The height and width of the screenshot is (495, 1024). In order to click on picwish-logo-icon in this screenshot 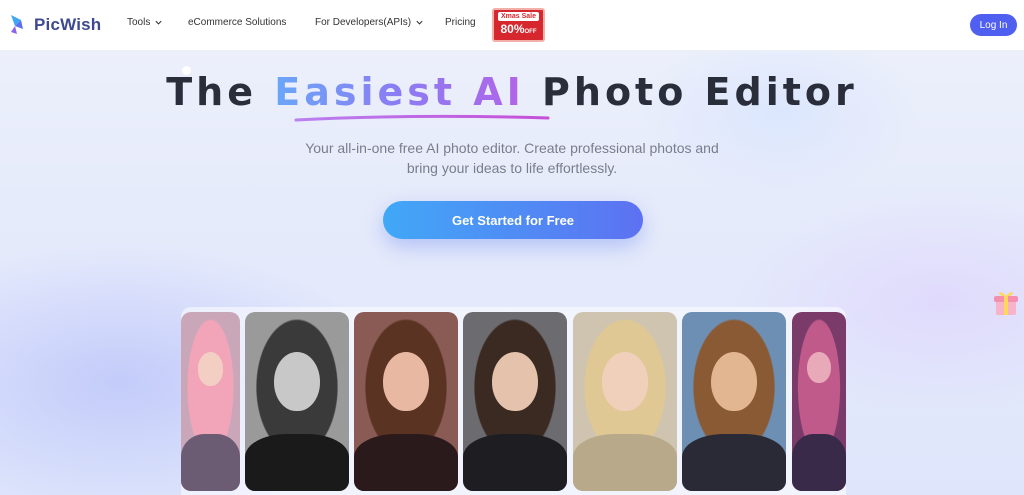, I will do `click(17, 24)`.